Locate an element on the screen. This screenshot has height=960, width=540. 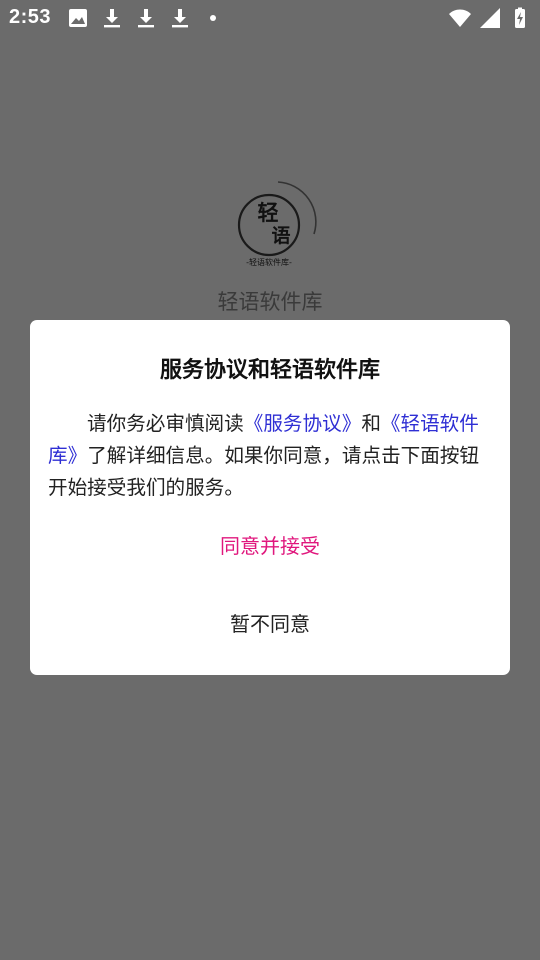
app-name: 轻语软件库 is located at coordinates (270, 302).